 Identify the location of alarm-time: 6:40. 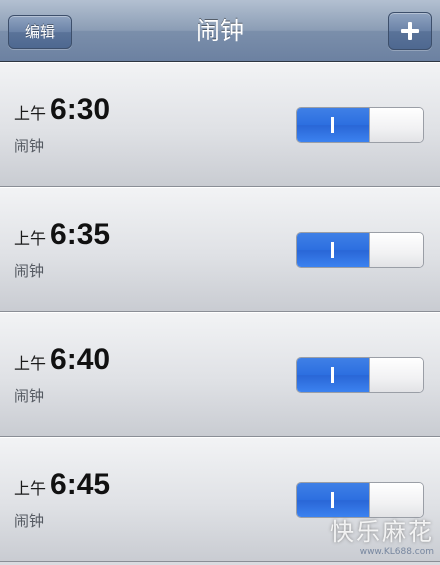
(80, 359).